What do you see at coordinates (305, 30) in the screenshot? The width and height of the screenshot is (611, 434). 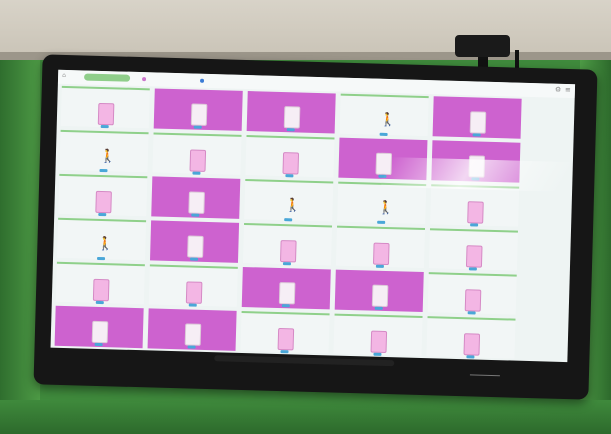 I see `ceiling` at bounding box center [305, 30].